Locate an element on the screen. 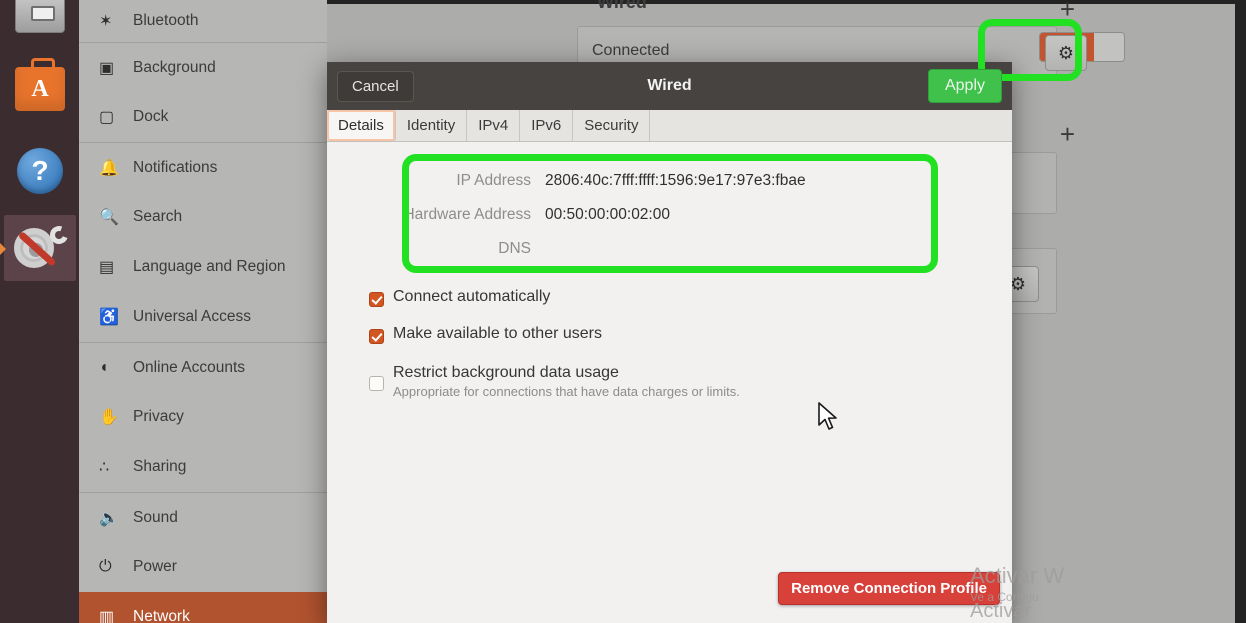 The height and width of the screenshot is (623, 1246). add-vpn-button: + is located at coordinates (1067, 134).